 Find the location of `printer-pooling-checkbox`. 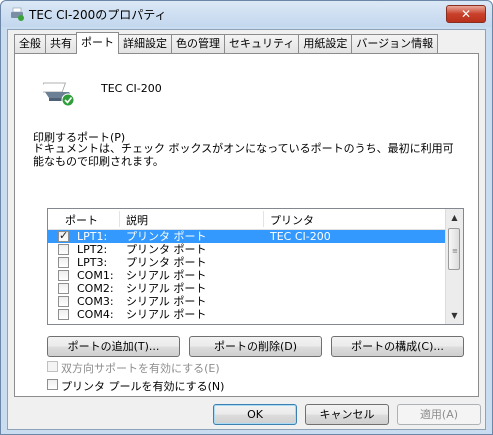

printer-pooling-checkbox is located at coordinates (52, 384).